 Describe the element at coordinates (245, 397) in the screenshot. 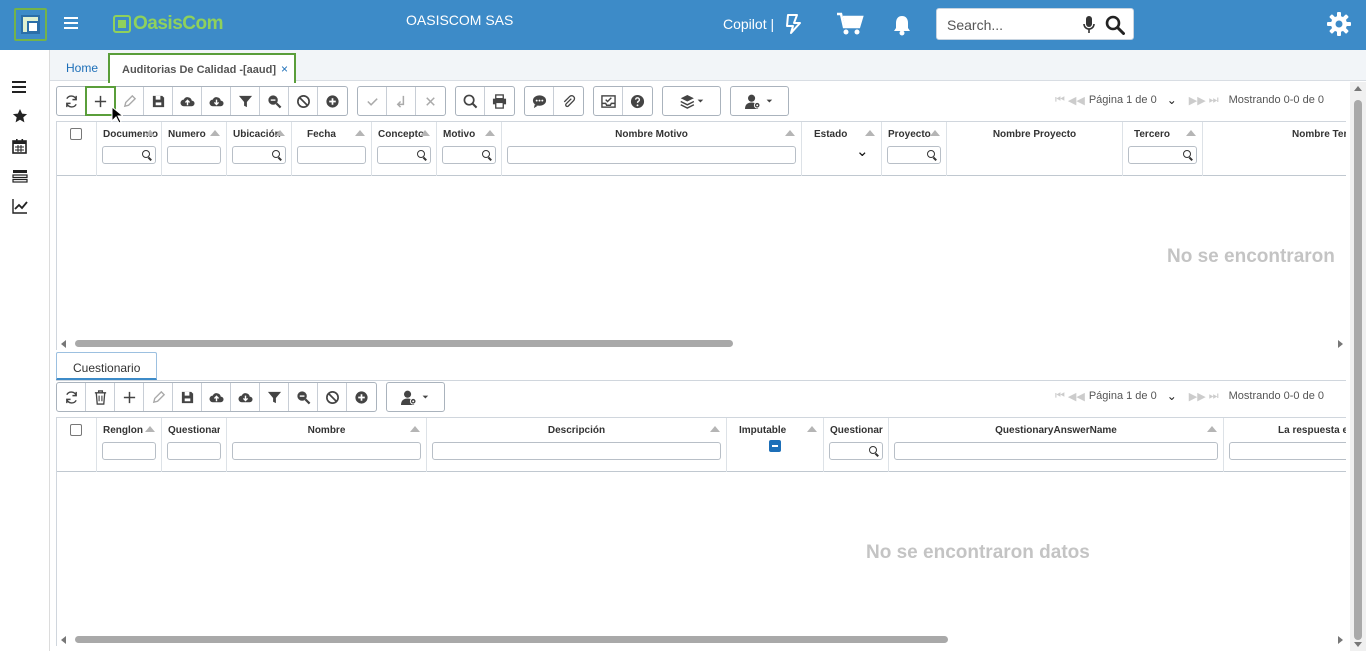

I see `sub-download-button` at that location.